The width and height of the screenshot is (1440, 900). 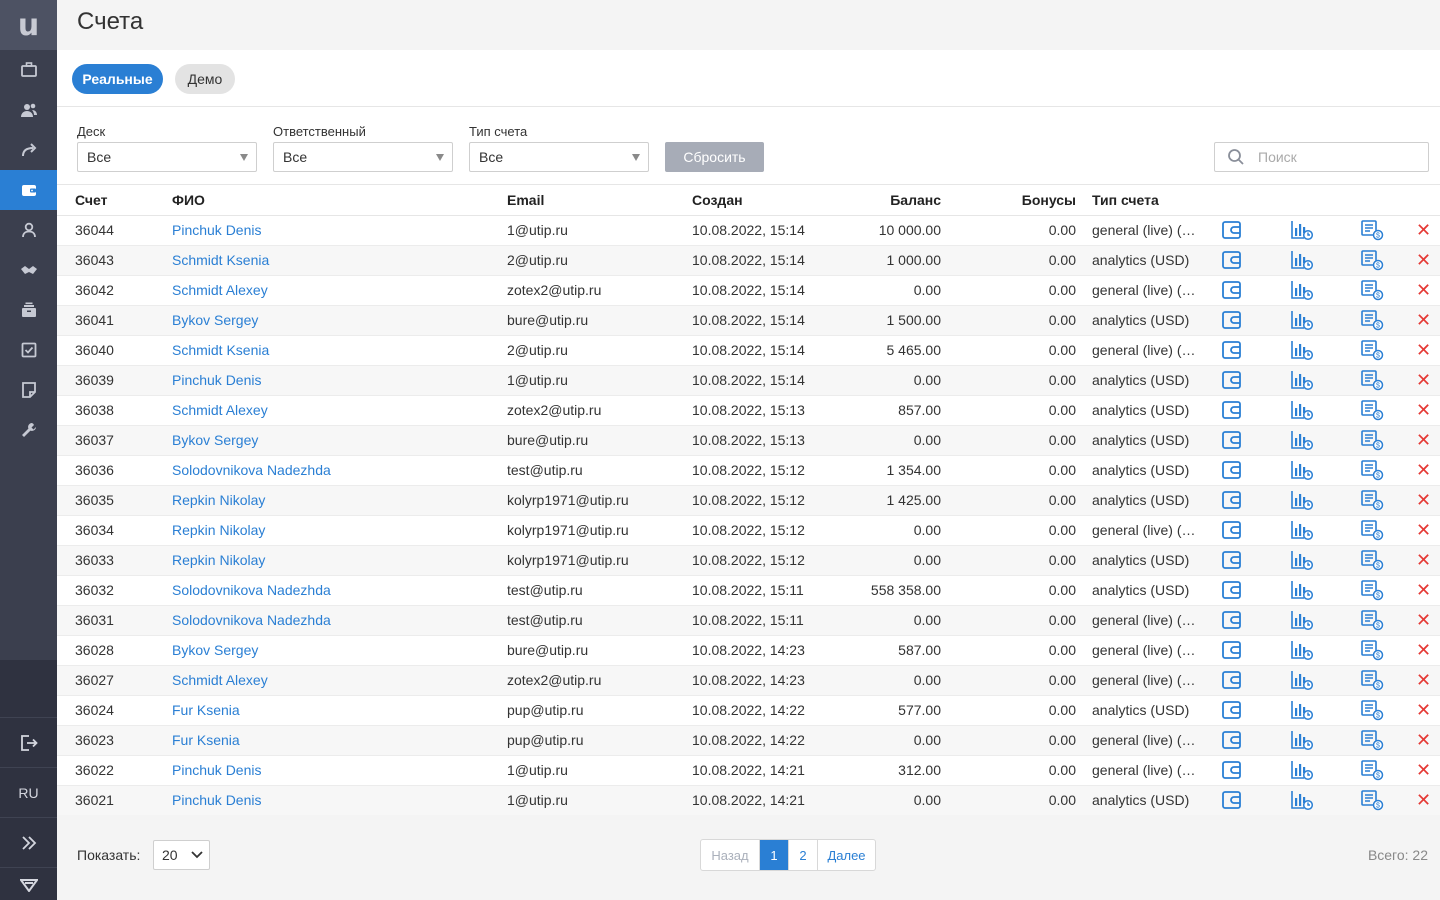 I want to click on sidebar-item-users, so click(x=28, y=110).